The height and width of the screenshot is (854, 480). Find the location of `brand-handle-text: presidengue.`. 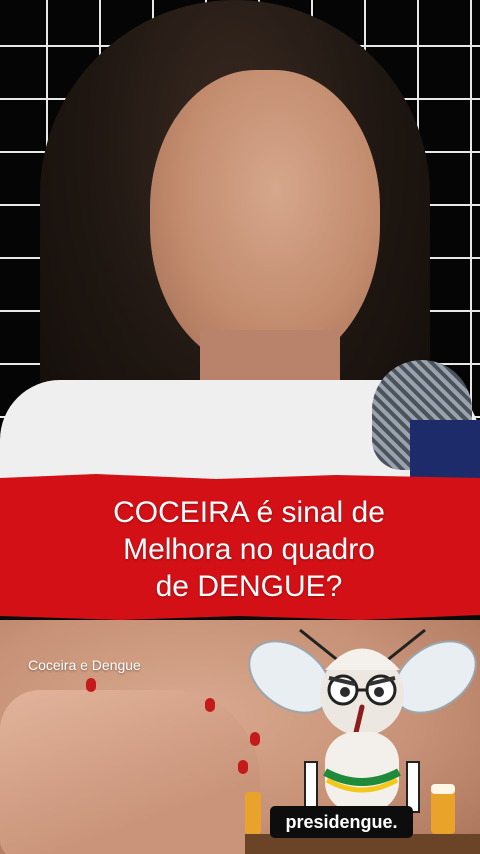

brand-handle-text: presidengue. is located at coordinates (341, 821).